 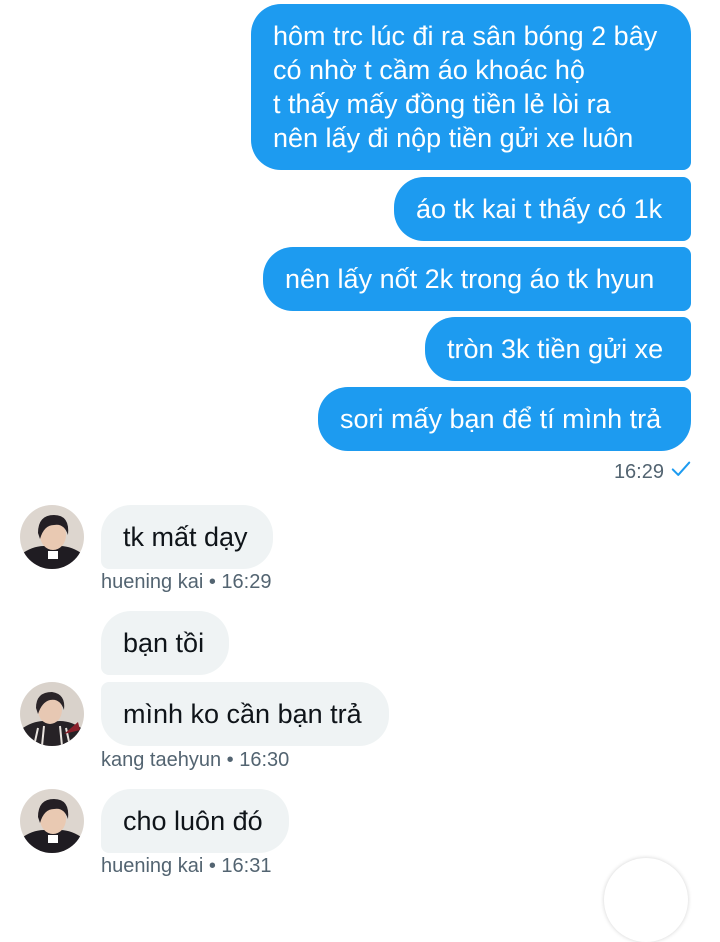 What do you see at coordinates (504, 419) in the screenshot?
I see `outgoing-message: sori mấy bạn để tí mình trả` at bounding box center [504, 419].